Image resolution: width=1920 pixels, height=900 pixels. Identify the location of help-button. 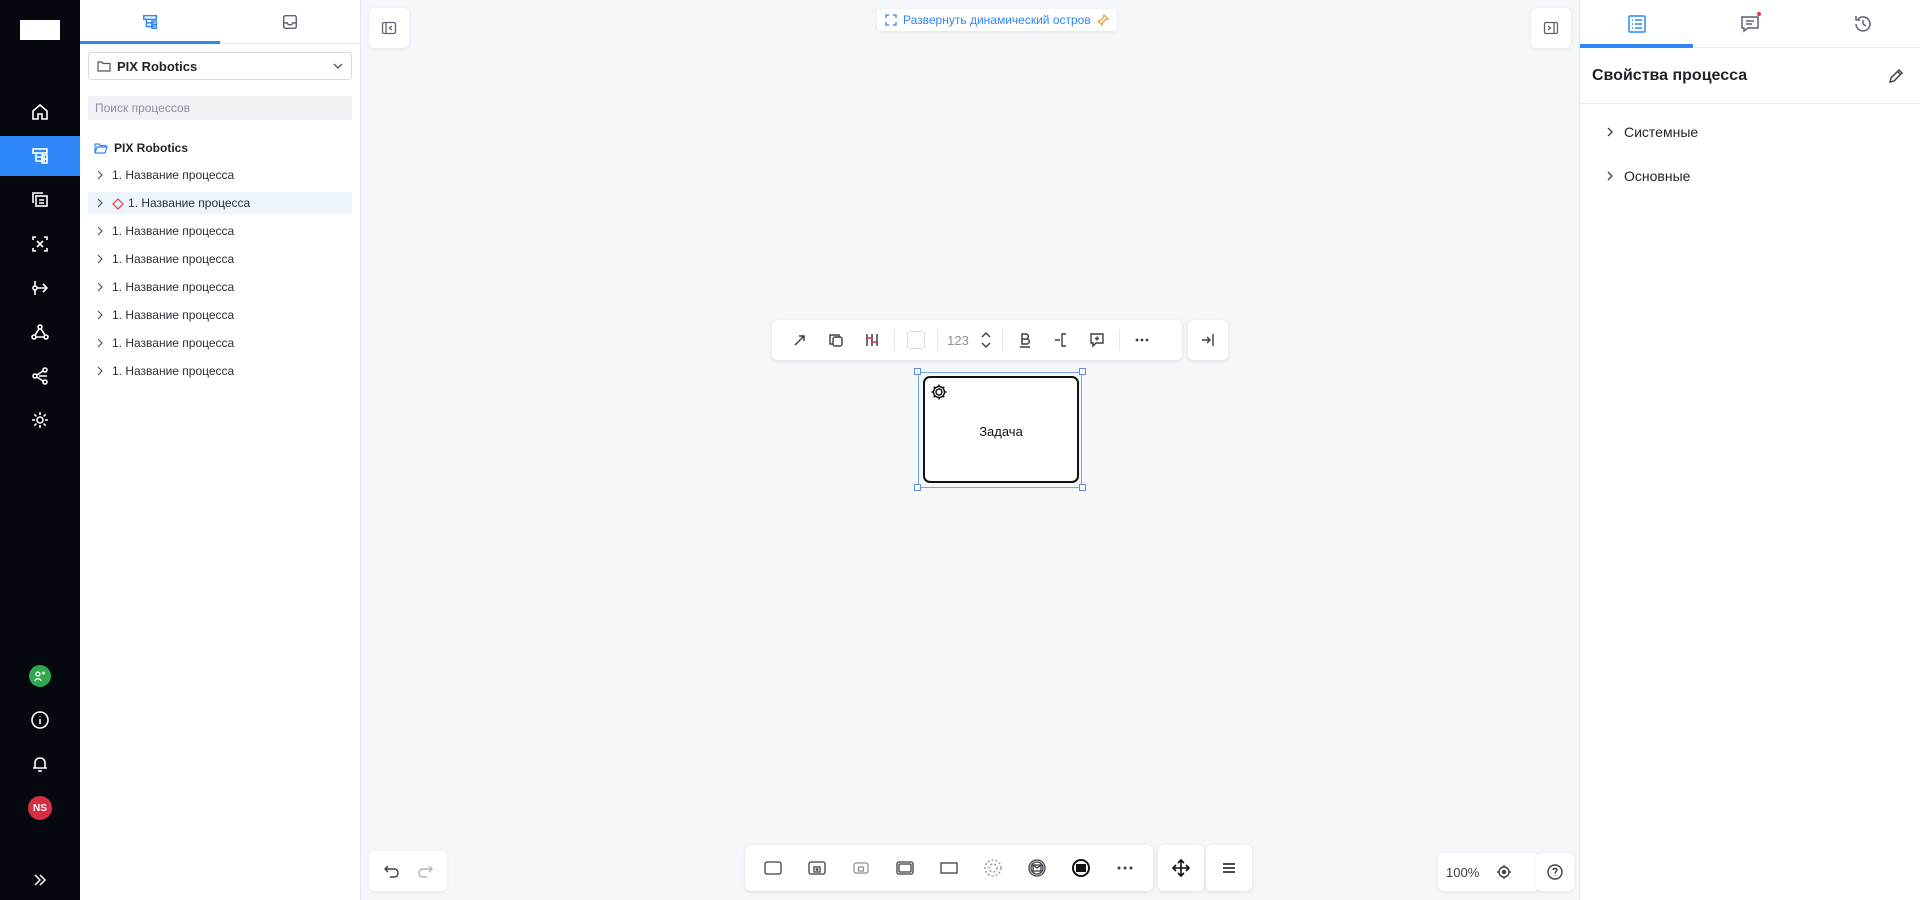
(1555, 872).